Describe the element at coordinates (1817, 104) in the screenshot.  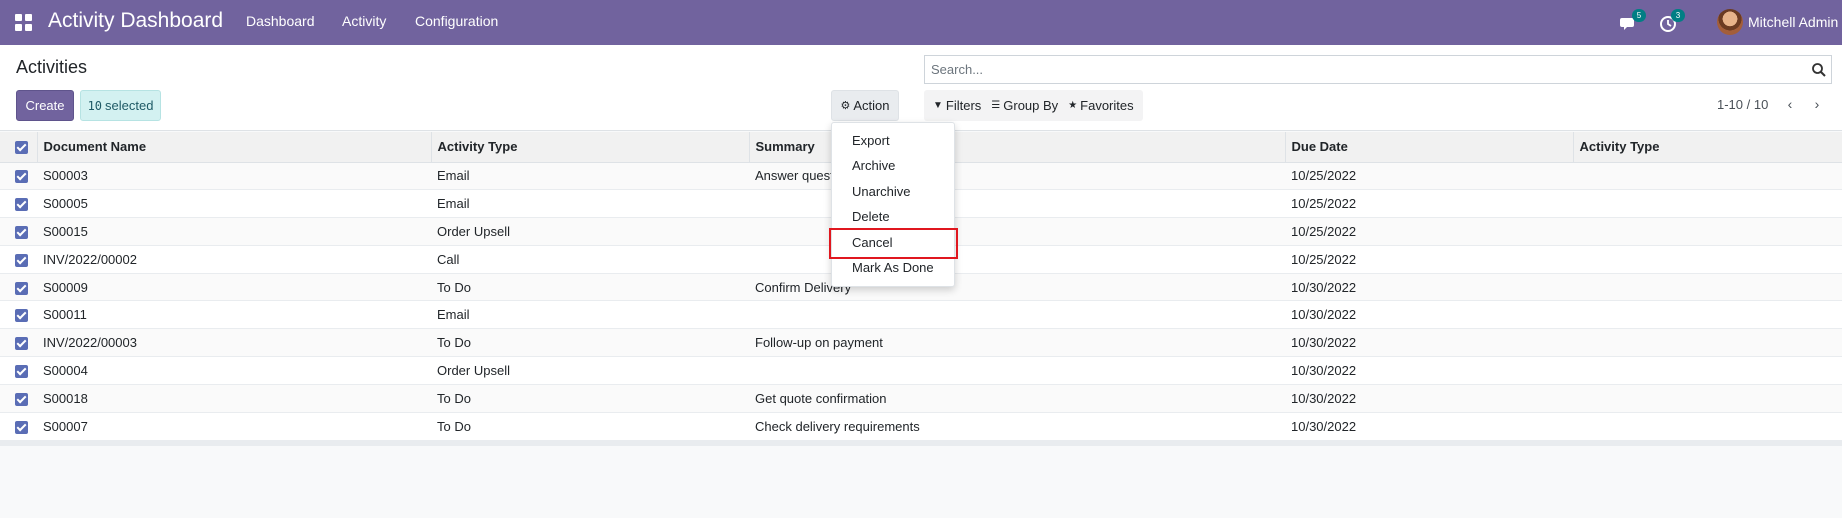
I see `chevron-right-icon: ›` at that location.